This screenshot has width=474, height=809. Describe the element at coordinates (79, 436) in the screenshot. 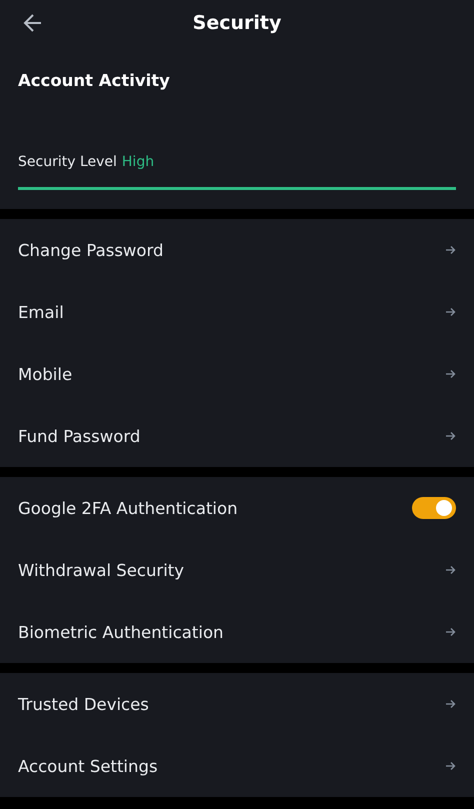

I see `menu-item-label: Fund Password` at that location.